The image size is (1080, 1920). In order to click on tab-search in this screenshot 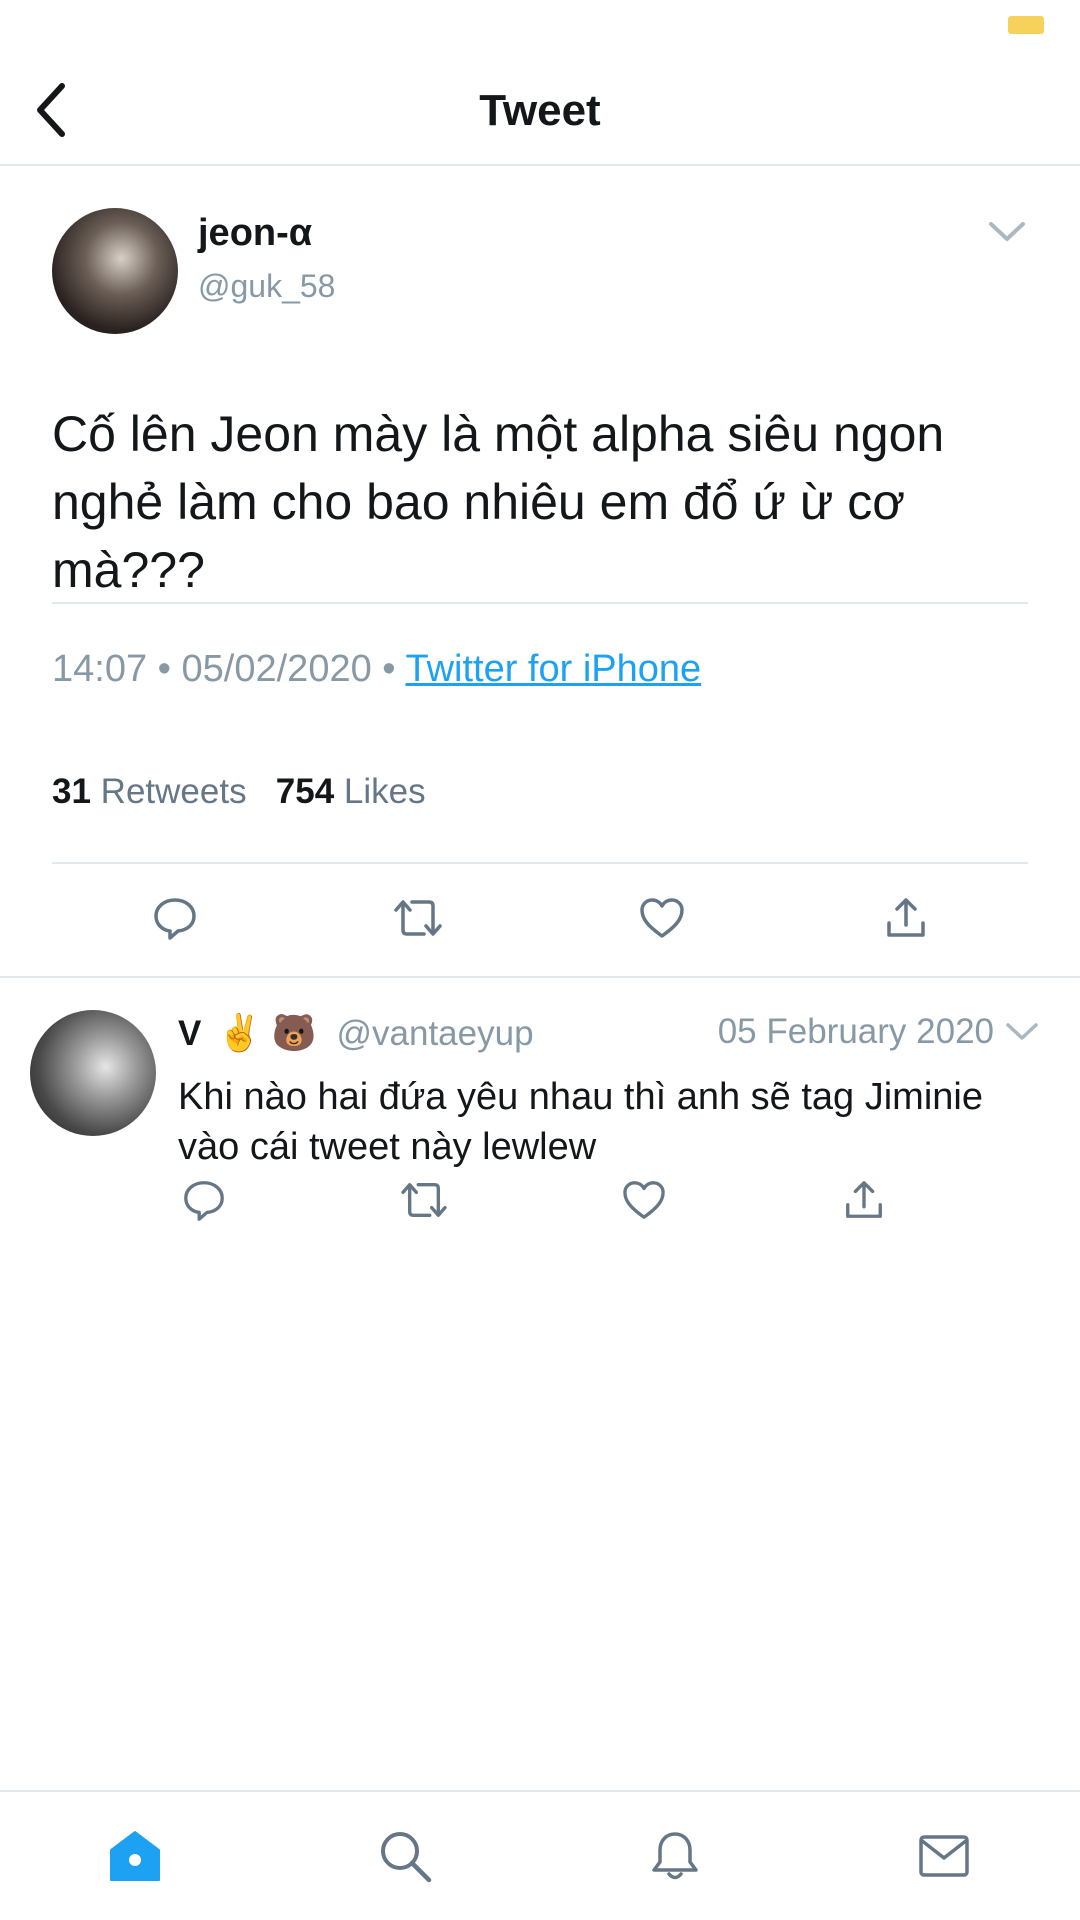, I will do `click(405, 1856)`.